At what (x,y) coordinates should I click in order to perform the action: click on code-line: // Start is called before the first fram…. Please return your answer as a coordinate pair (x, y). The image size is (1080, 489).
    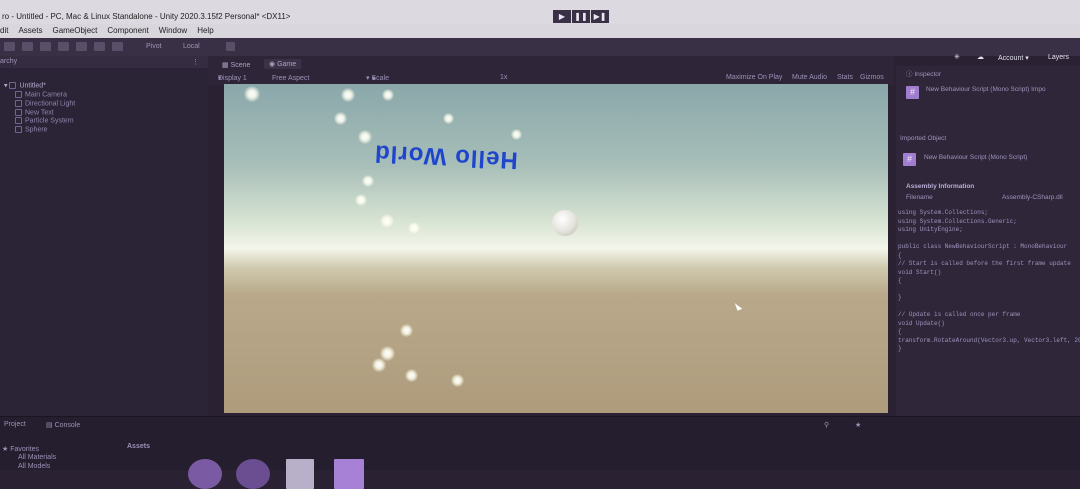
    Looking at the image, I should click on (984, 263).